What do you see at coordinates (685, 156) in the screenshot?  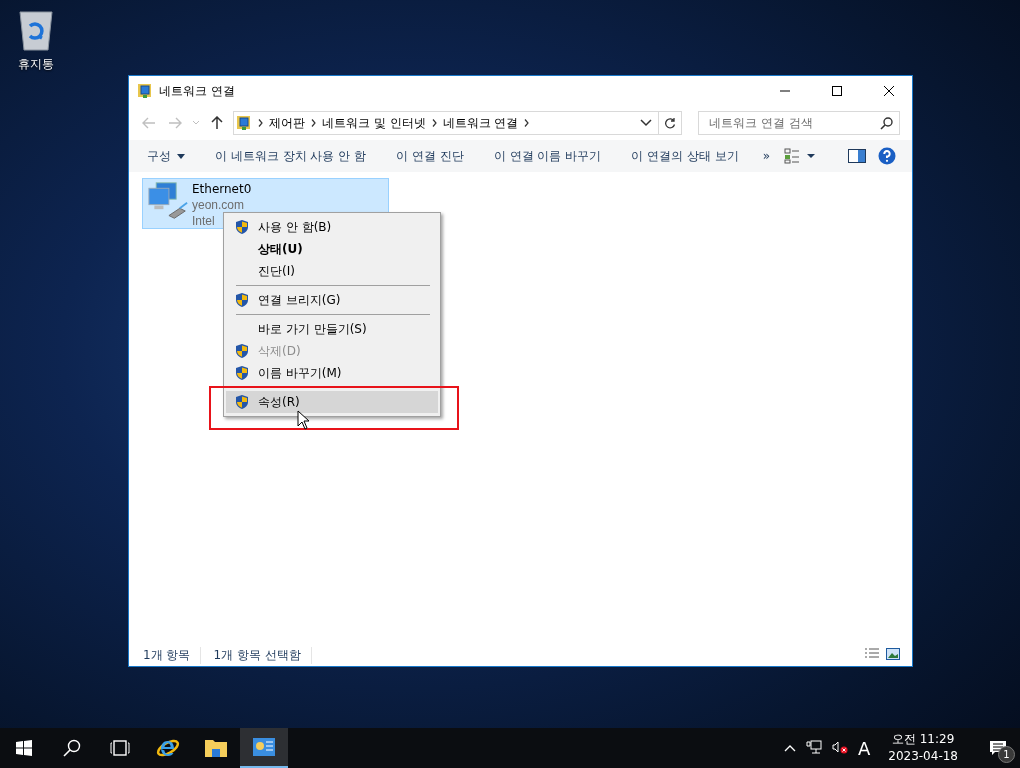 I see `toolbar-button: 이 연결의 상태 보기` at bounding box center [685, 156].